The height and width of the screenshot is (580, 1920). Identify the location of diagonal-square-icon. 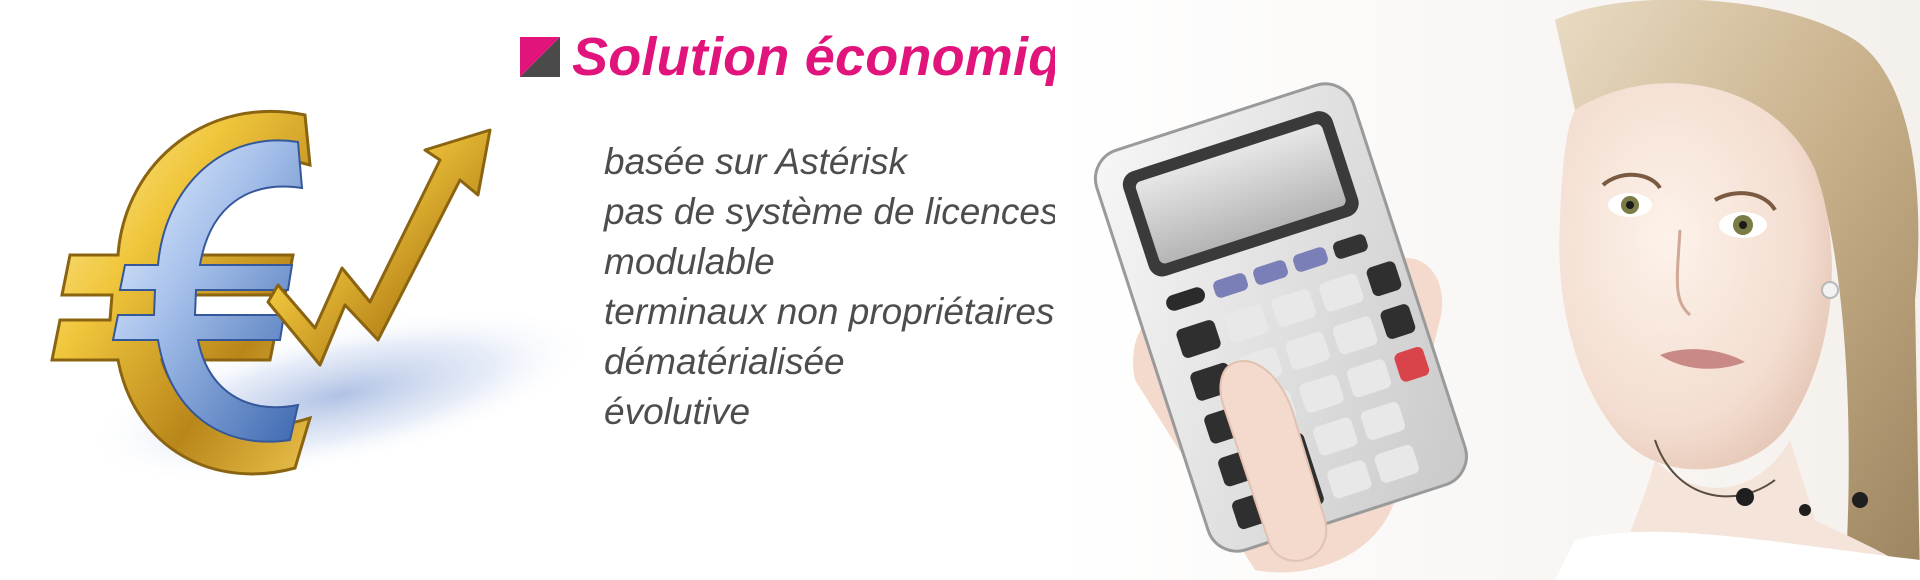
(540, 57).